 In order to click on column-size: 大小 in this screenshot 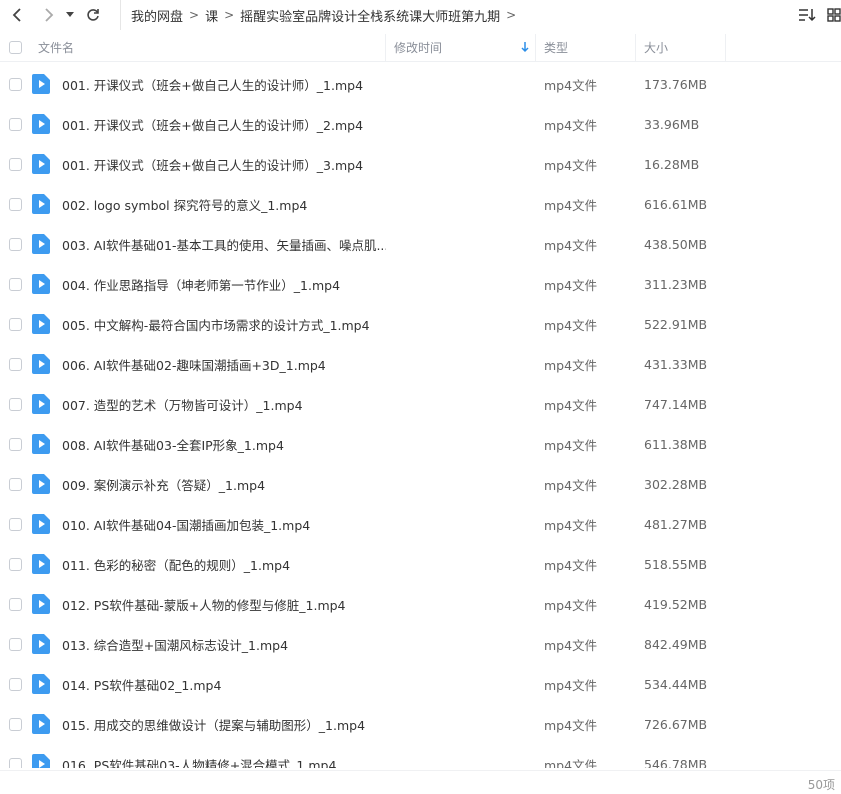, I will do `click(681, 47)`.